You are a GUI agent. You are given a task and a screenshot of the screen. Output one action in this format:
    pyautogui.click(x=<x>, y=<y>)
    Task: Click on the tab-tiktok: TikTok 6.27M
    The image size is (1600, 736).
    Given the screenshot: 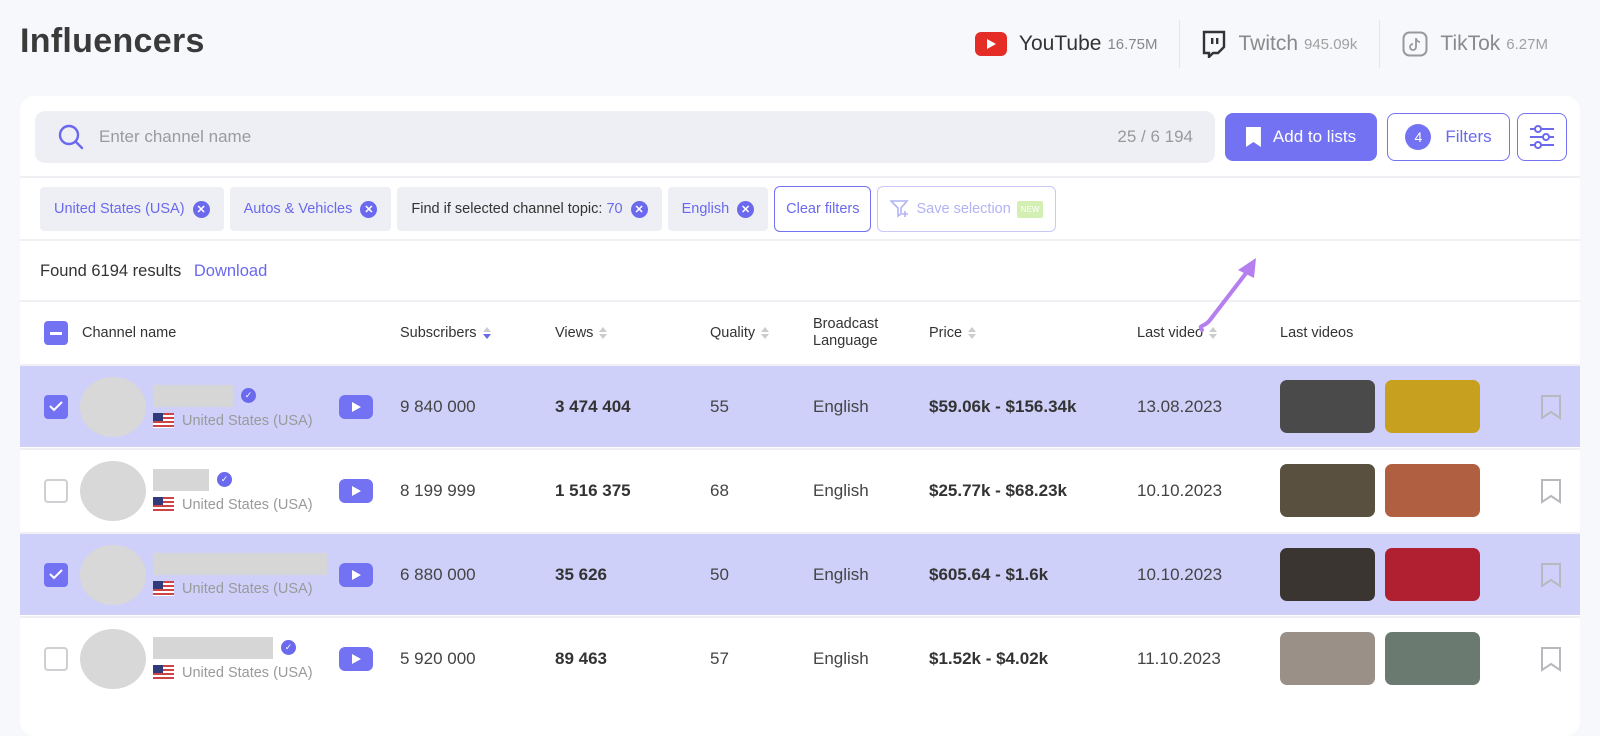 What is the action you would take?
    pyautogui.click(x=1474, y=44)
    